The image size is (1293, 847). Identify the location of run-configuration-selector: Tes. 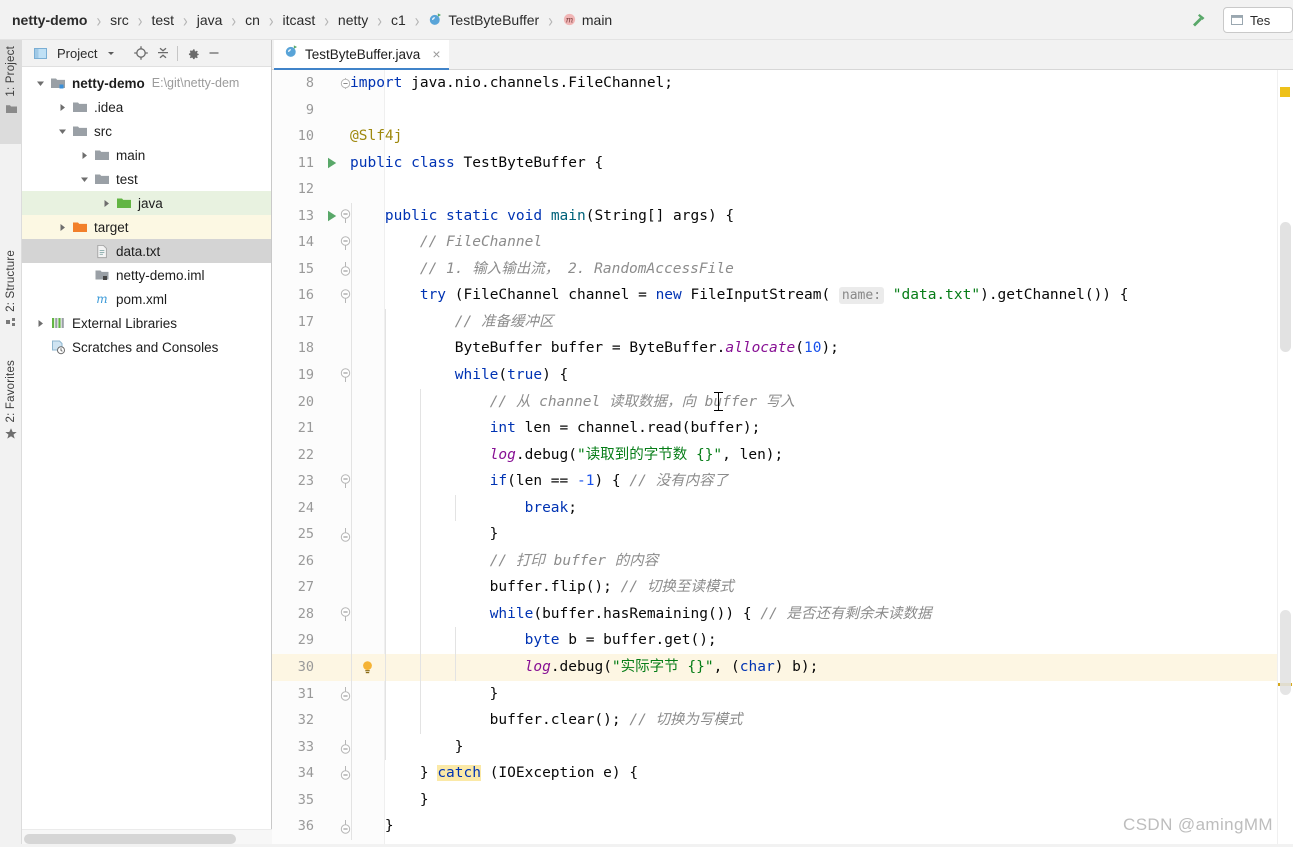
(1258, 20).